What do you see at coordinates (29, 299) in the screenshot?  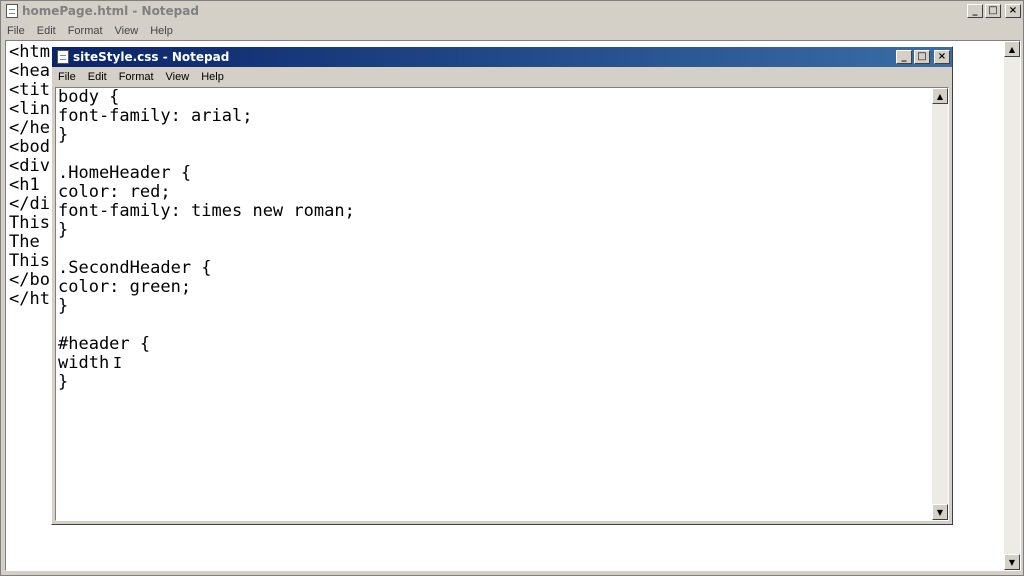 I see `back-code-line: </ht` at bounding box center [29, 299].